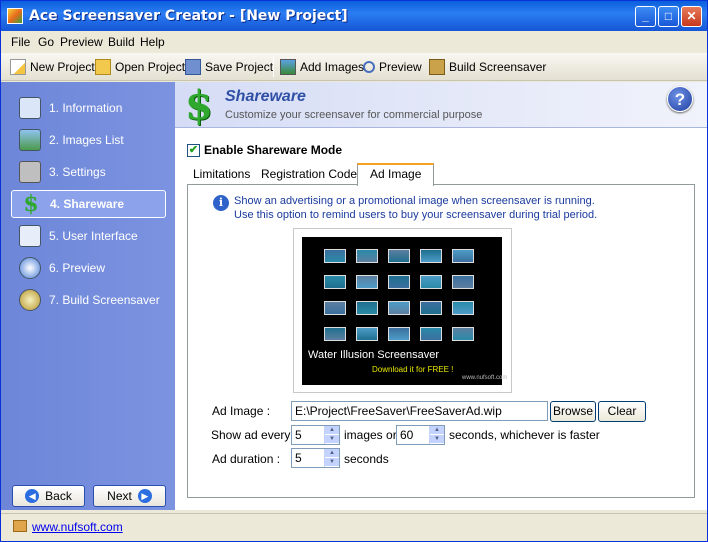  I want to click on page-title: Shareware, so click(265, 96).